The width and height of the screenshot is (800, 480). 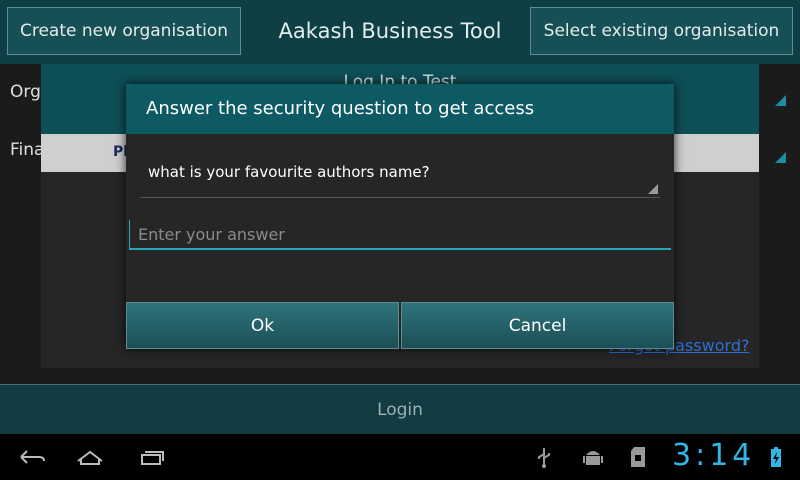 What do you see at coordinates (537, 325) in the screenshot?
I see `cancel-button: Cancel` at bounding box center [537, 325].